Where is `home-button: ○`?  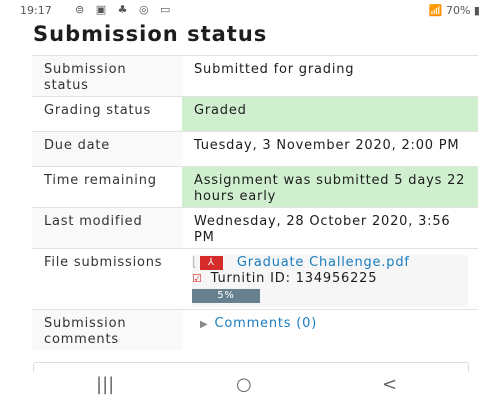 home-button: ○ is located at coordinates (244, 384).